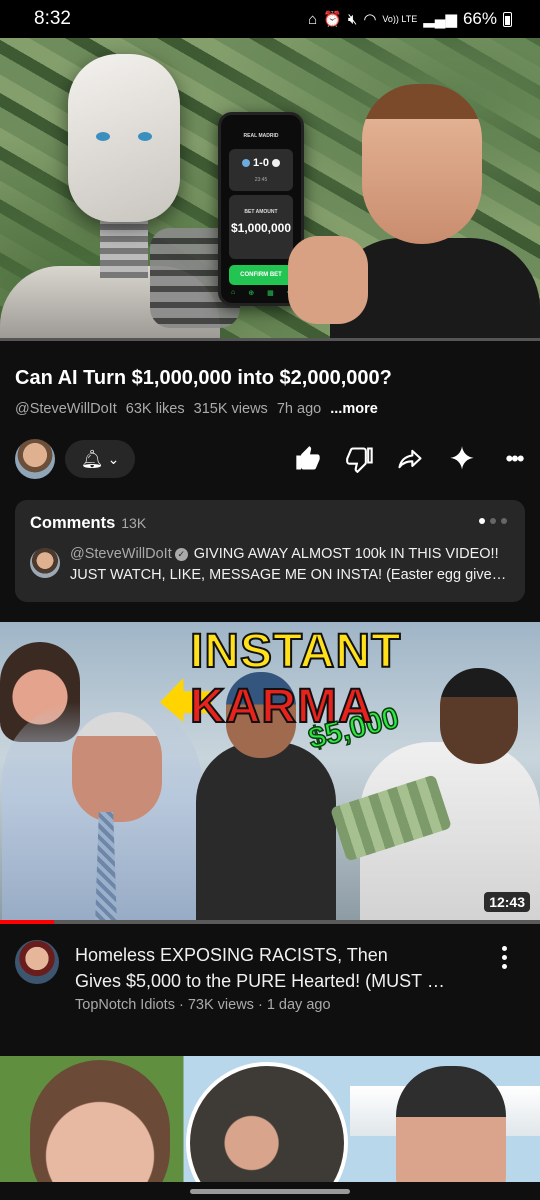  I want to click on woman-in-hat, so click(451, 1124).